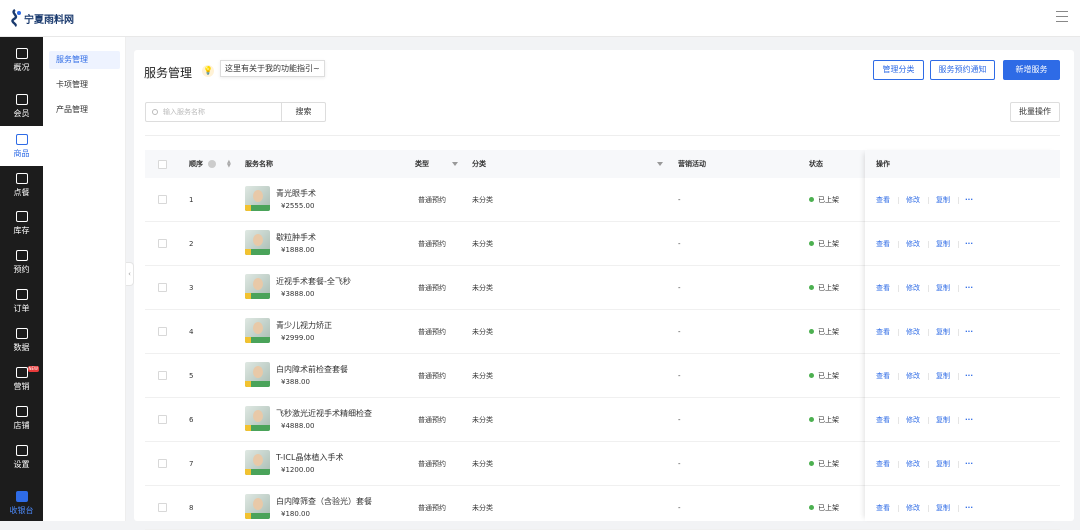 The image size is (1080, 530). I want to click on service-price: ¥1888.00, so click(298, 250).